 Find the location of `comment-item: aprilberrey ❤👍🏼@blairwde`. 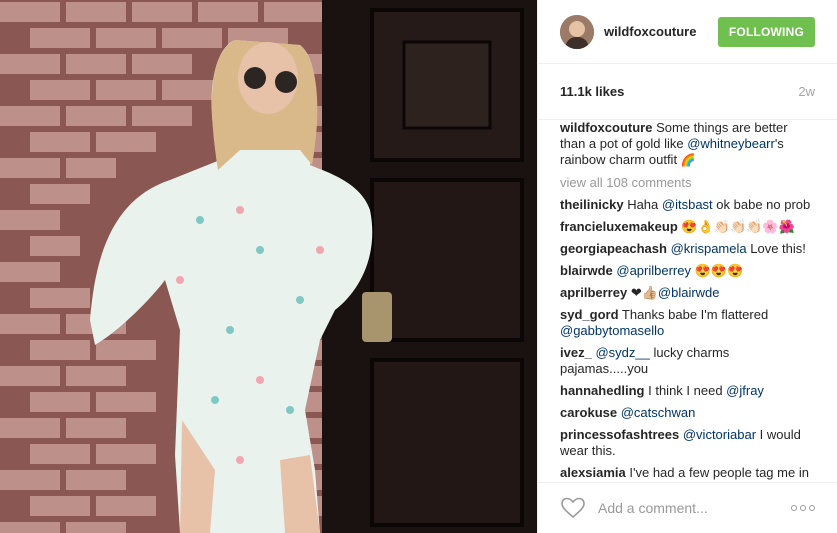

comment-item: aprilberrey ❤👍🏼@blairwde is located at coordinates (687, 293).